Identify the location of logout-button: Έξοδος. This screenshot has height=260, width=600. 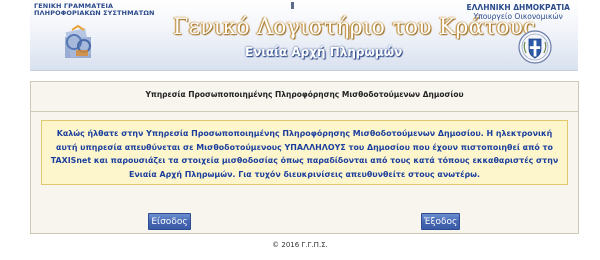
(440, 221).